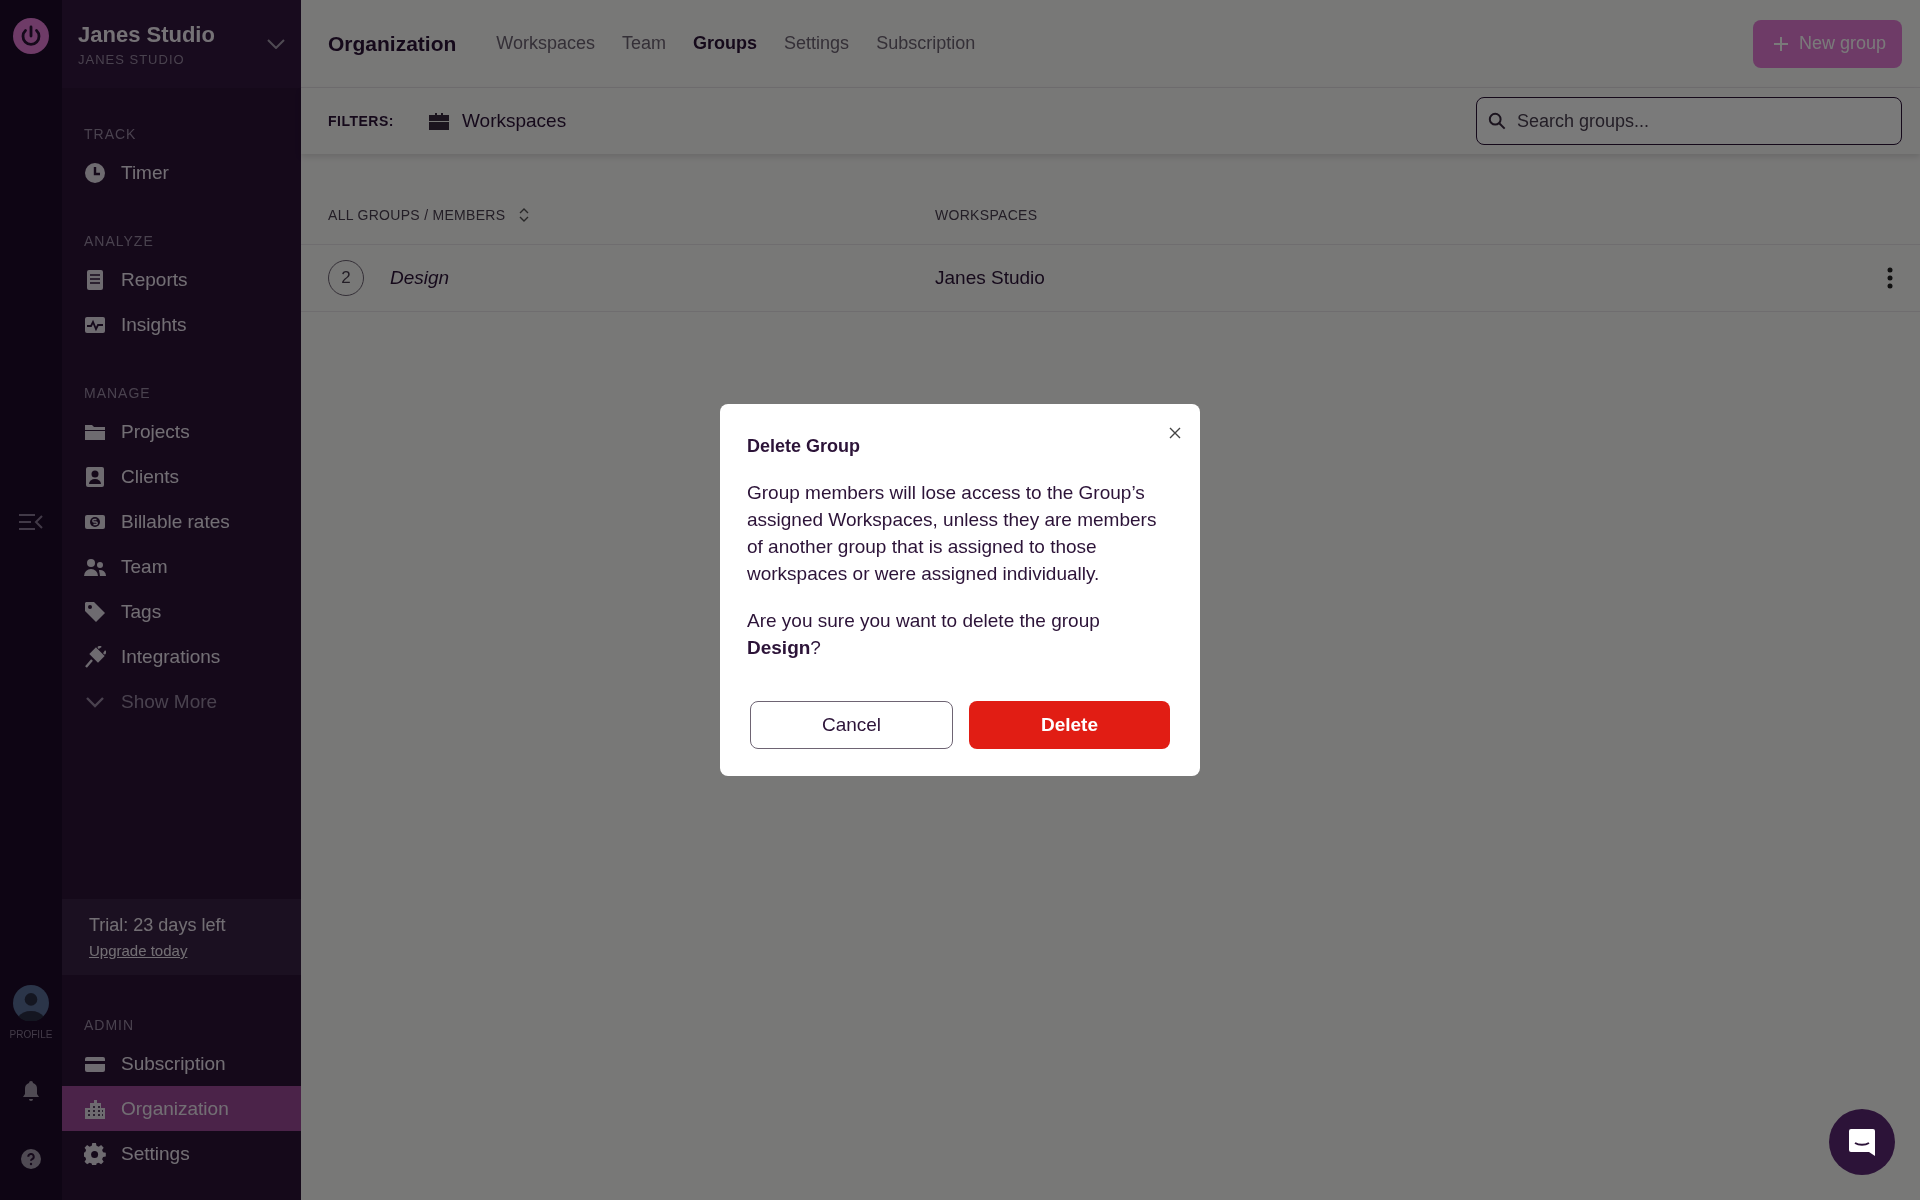  What do you see at coordinates (725, 43) in the screenshot?
I see `nav-tab: Groups` at bounding box center [725, 43].